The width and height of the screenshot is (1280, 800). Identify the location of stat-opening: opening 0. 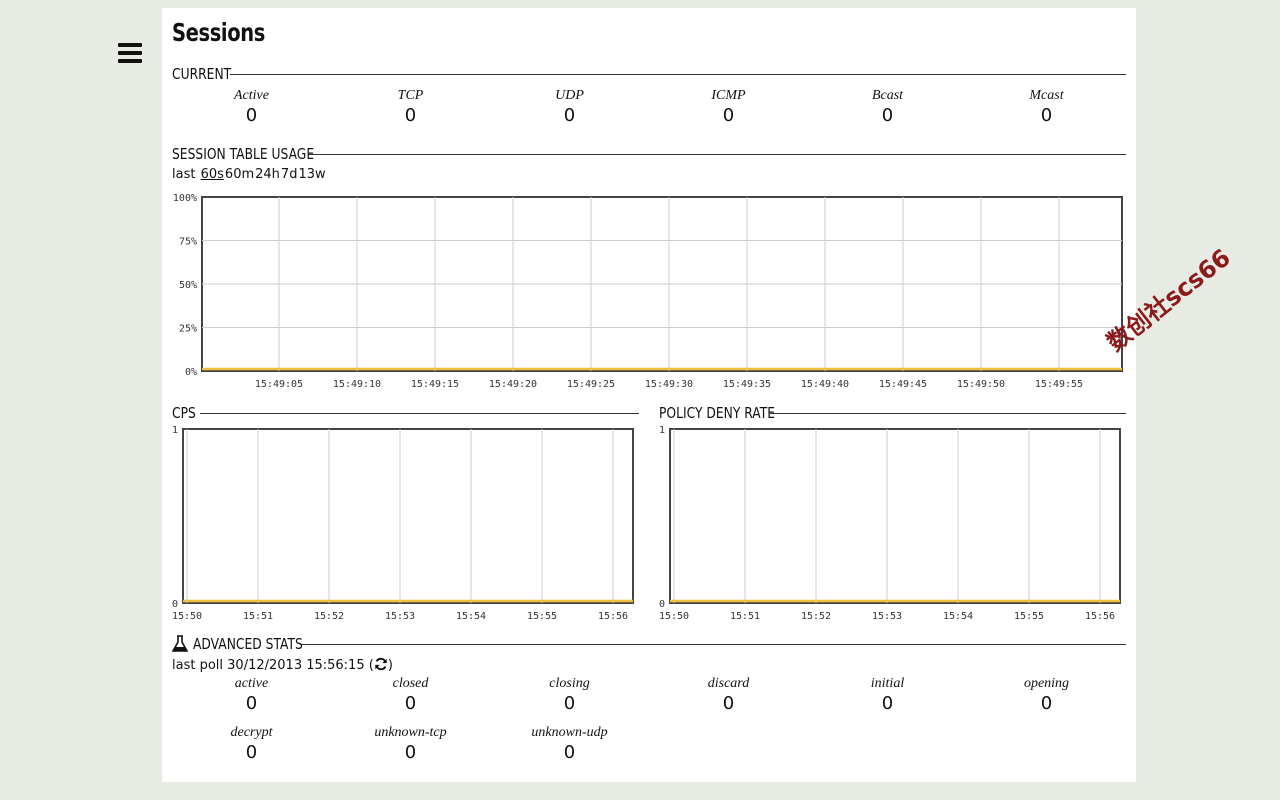
(1046, 695).